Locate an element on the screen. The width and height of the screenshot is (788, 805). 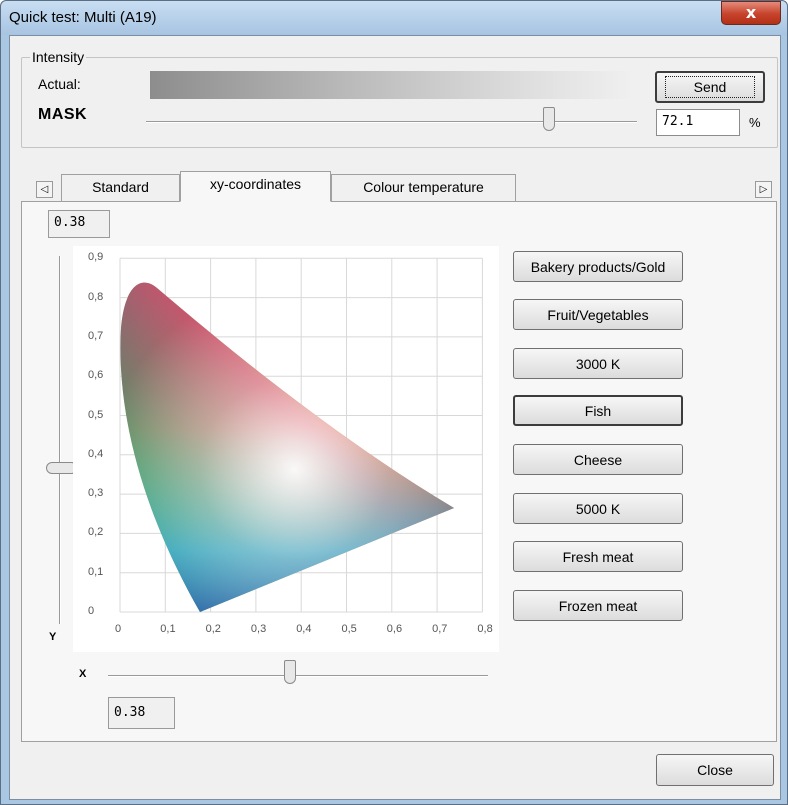
actual-label: Actual: is located at coordinates (59, 84).